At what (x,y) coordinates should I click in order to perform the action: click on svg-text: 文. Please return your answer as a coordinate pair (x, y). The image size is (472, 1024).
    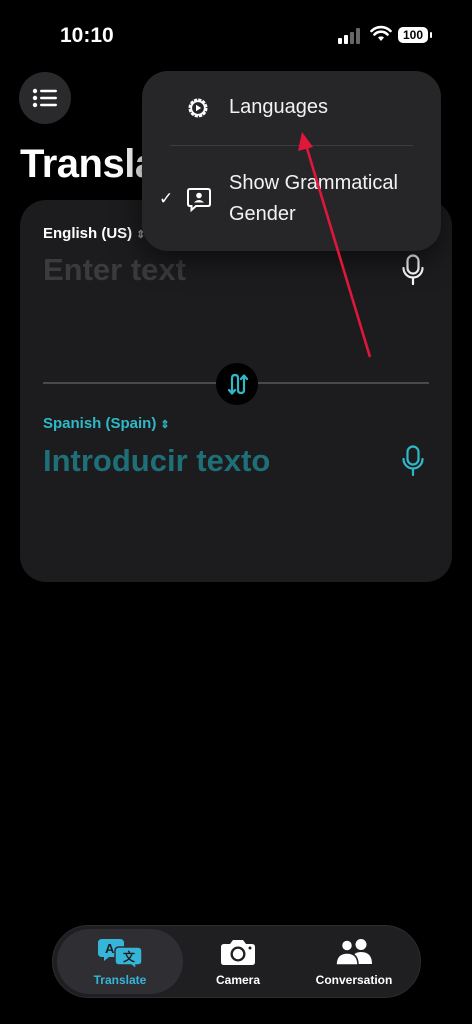
    Looking at the image, I should click on (129, 956).